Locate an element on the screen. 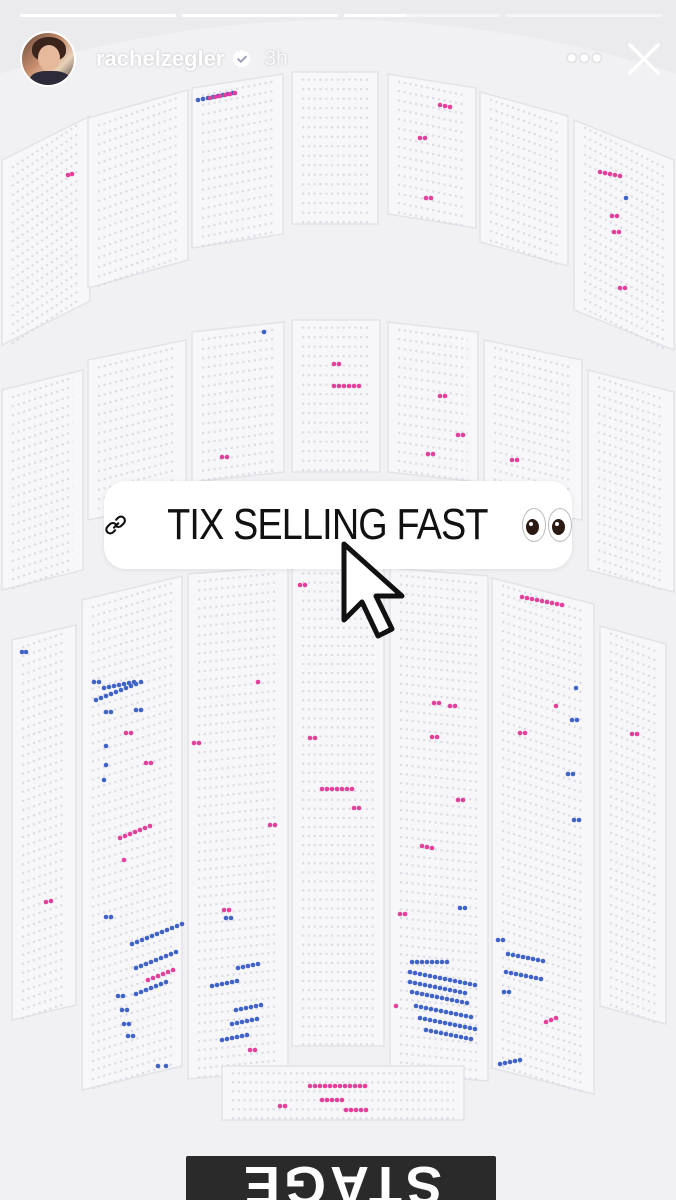 This screenshot has height=1200, width=676. eyes-emoji-icon is located at coordinates (546, 525).